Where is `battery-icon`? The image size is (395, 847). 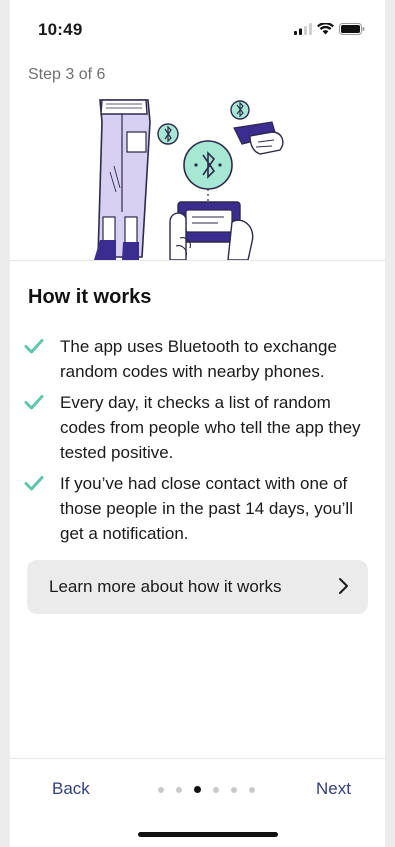 battery-icon is located at coordinates (352, 31).